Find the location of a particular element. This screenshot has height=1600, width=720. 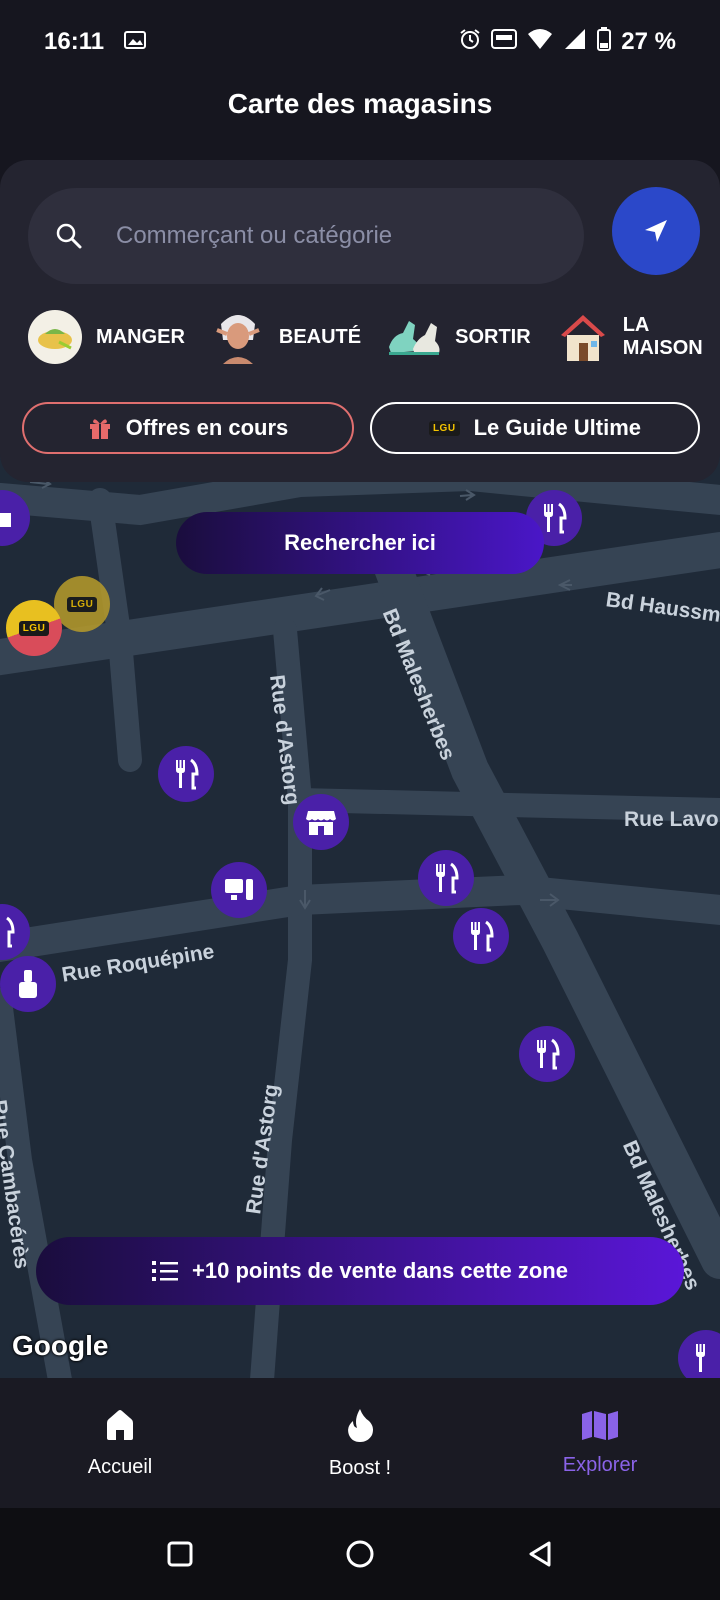

zone-list-button: +10 points de vente dans cette zone is located at coordinates (360, 1271).